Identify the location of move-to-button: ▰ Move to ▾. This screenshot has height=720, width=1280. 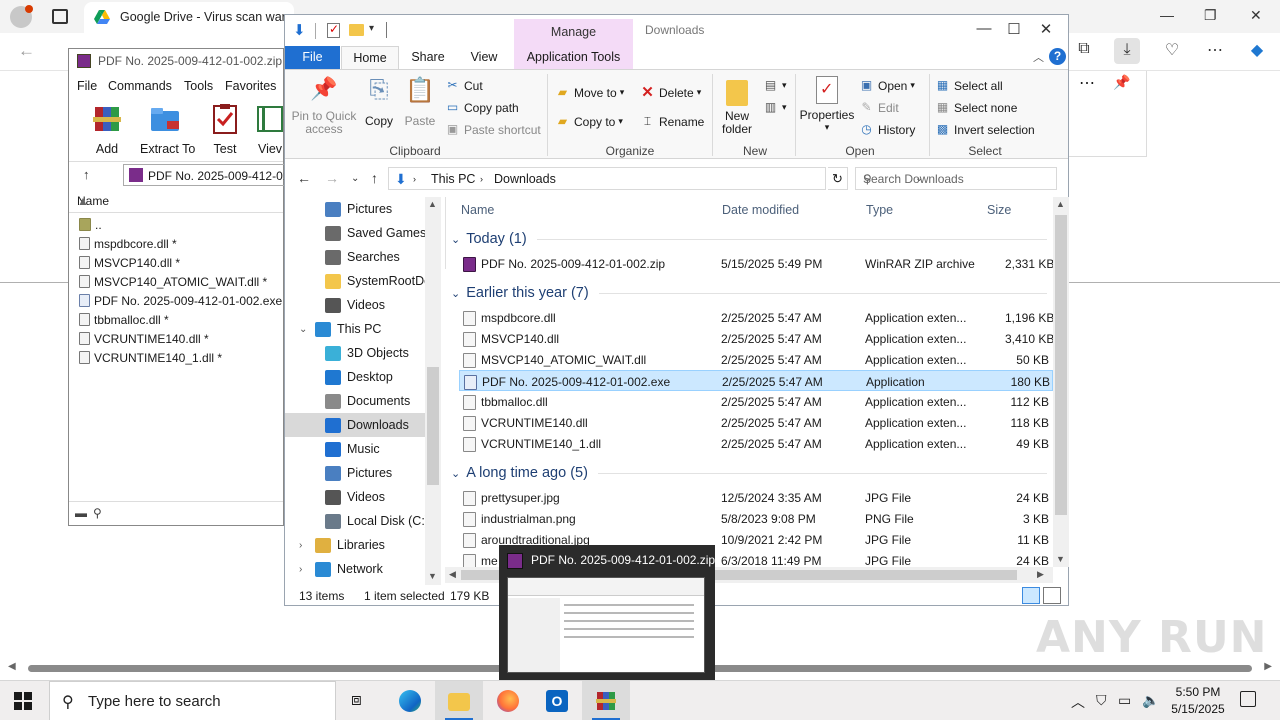
(589, 92).